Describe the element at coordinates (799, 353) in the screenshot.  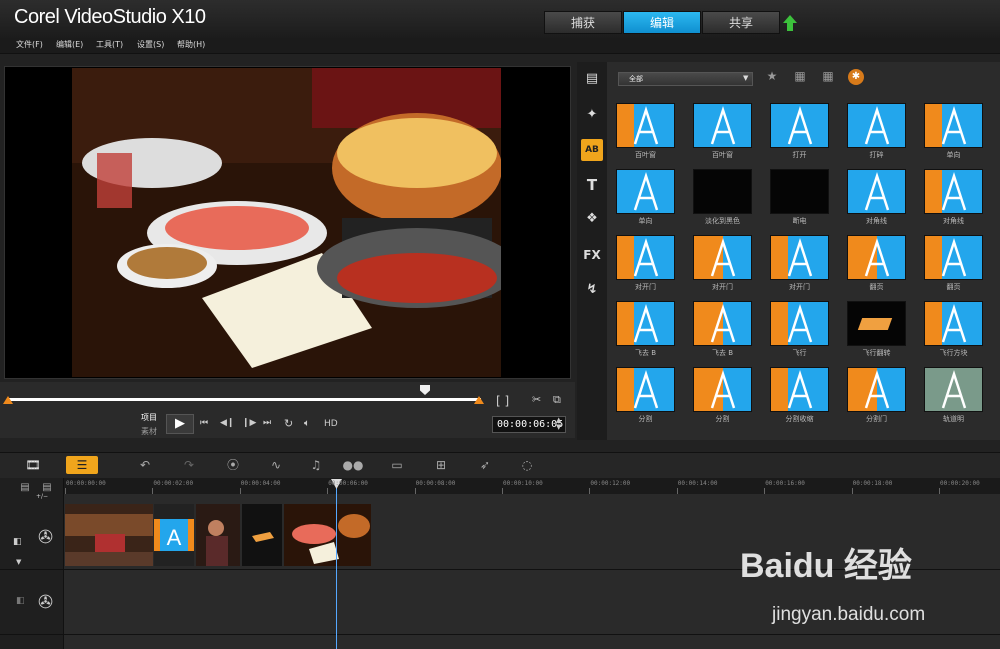
I see `transition-label: 飞行` at that location.